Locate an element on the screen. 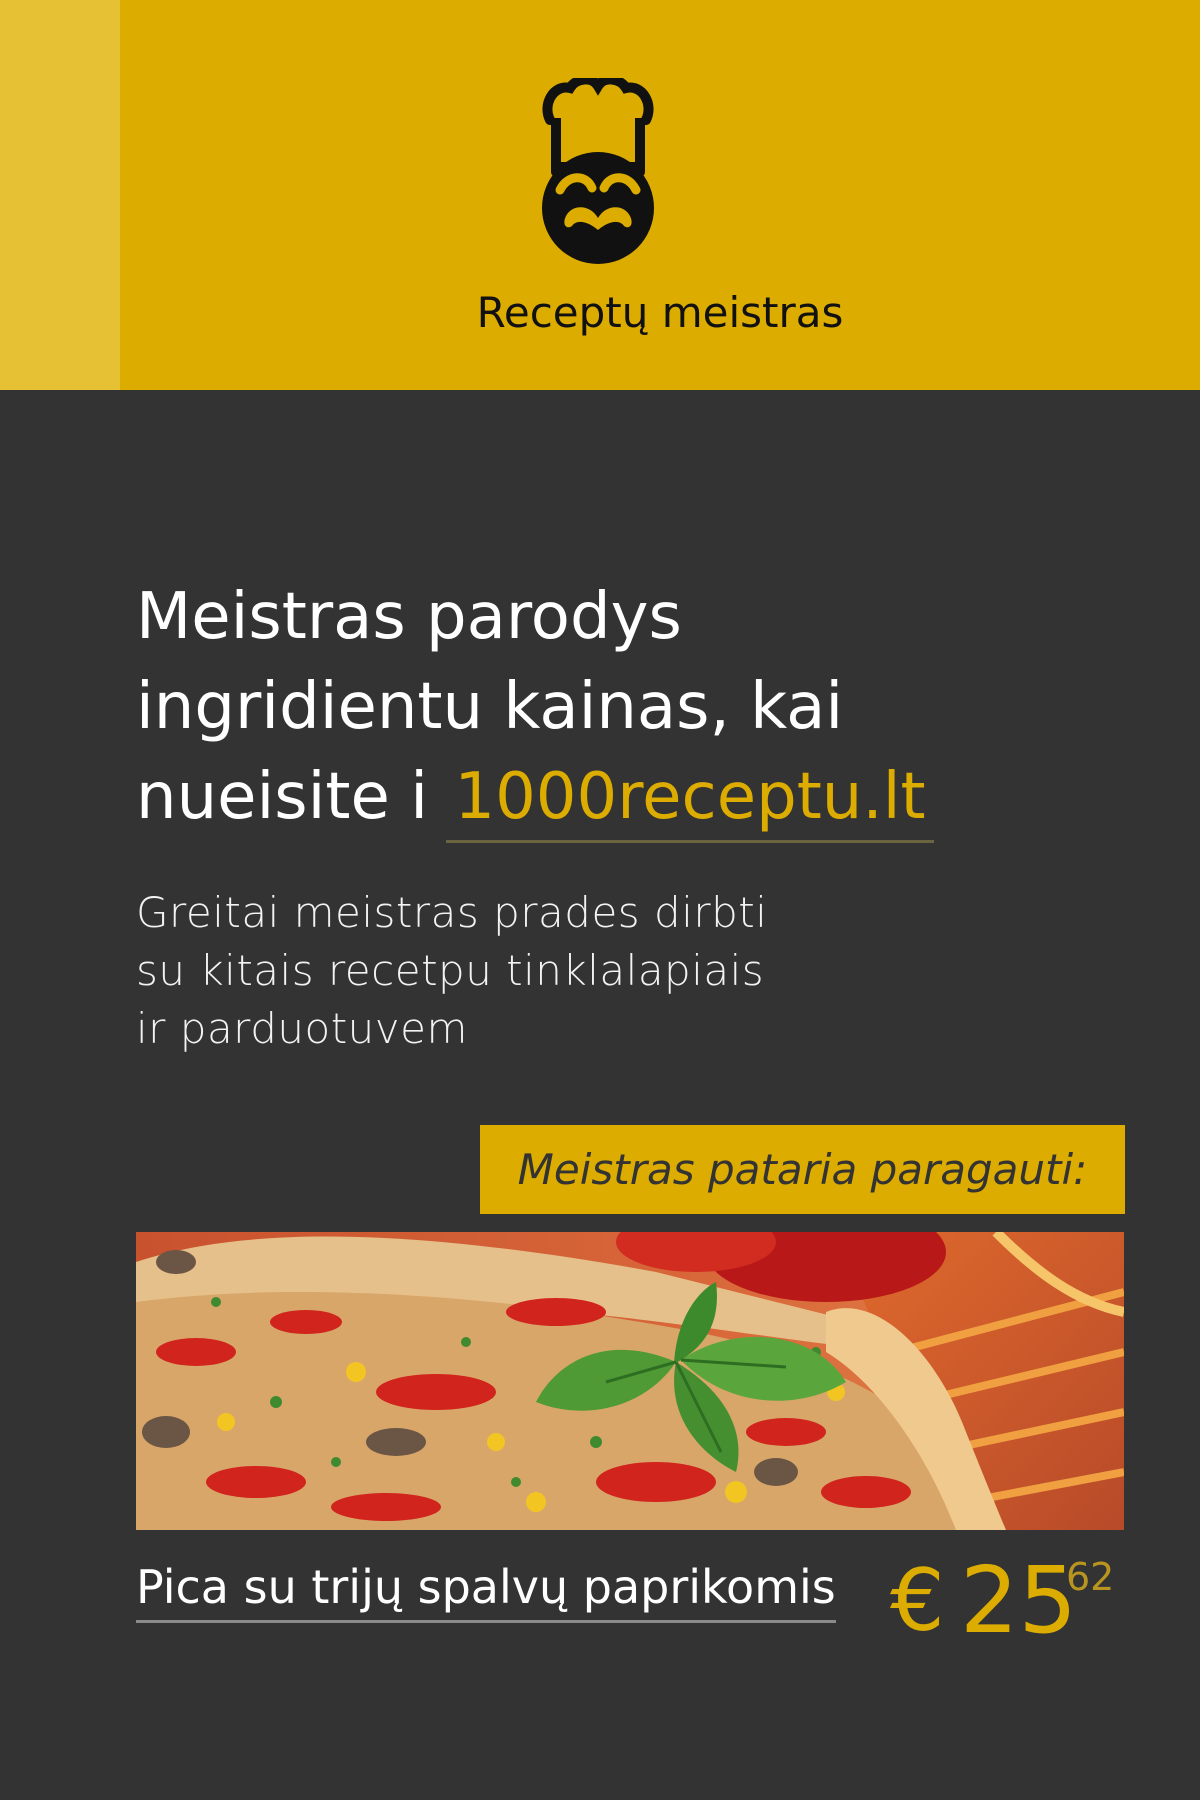  headline-line-3-text: nueisite i is located at coordinates (282, 797).